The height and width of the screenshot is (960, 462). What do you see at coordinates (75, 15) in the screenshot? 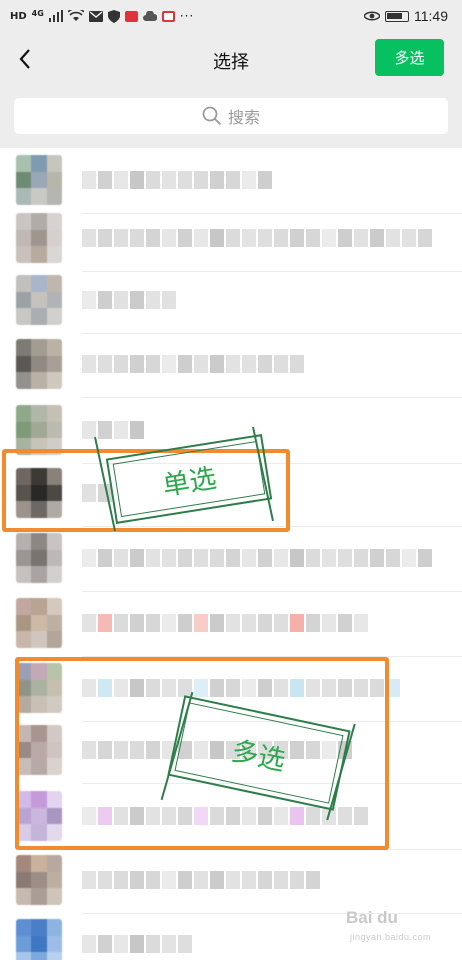
I see `wifi-icon` at bounding box center [75, 15].